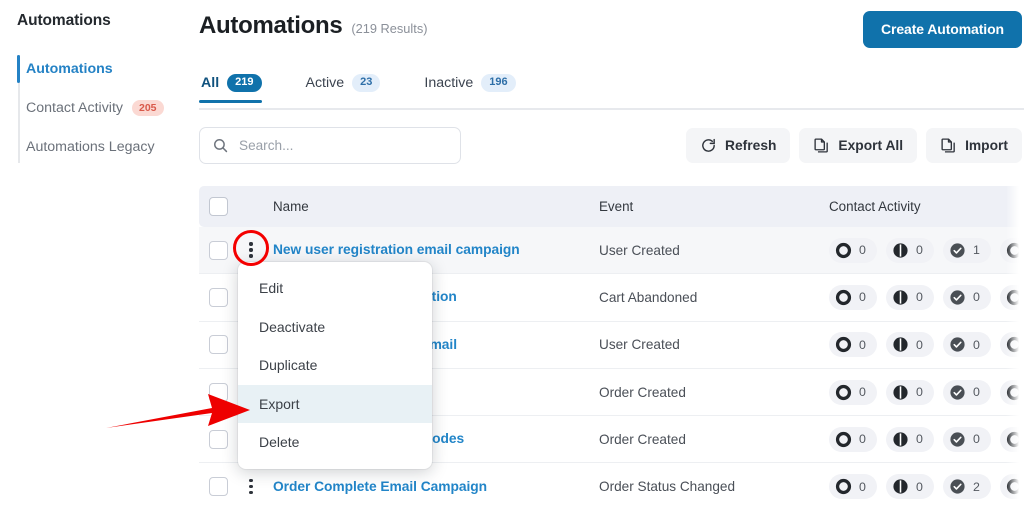 The height and width of the screenshot is (510, 1024). I want to click on automation-name-link: New user registration email campaign, so click(396, 249).